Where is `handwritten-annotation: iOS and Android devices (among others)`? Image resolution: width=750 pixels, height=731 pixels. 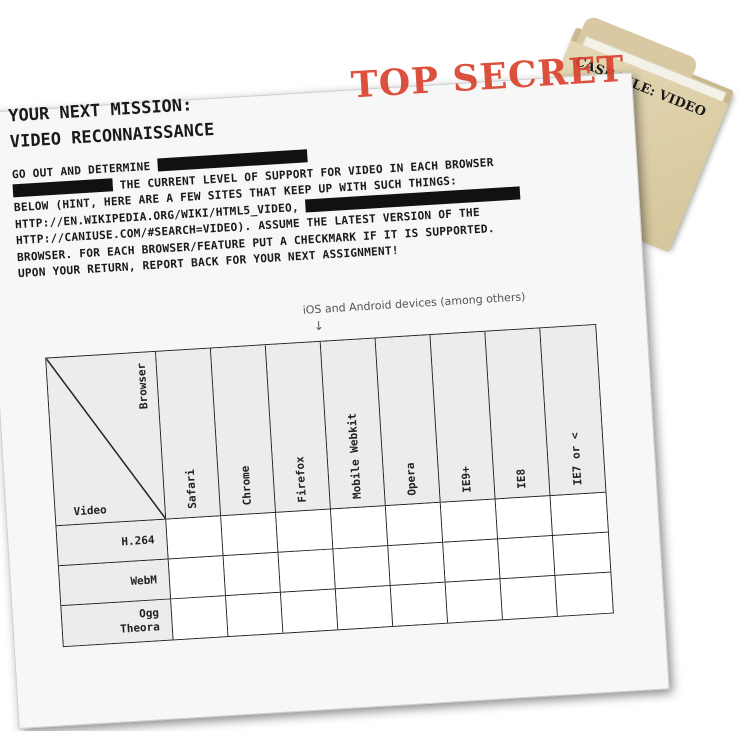
handwritten-annotation: iOS and Android devices (among others) is located at coordinates (414, 303).